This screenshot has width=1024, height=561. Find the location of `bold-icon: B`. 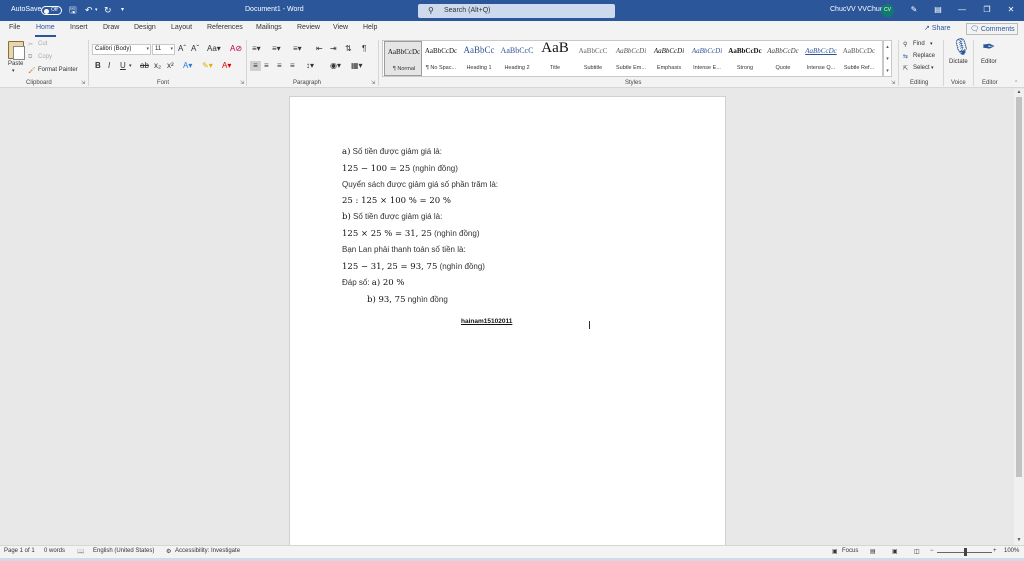

bold-icon: B is located at coordinates (98, 66).